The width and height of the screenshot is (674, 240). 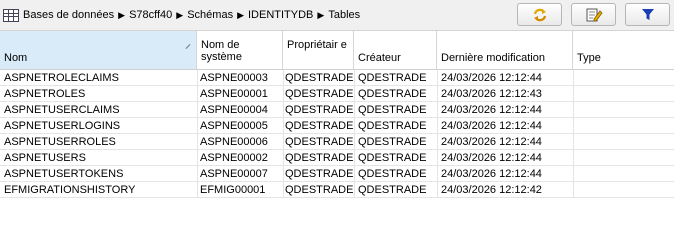 I want to click on column-header-label: Type, so click(x=589, y=58).